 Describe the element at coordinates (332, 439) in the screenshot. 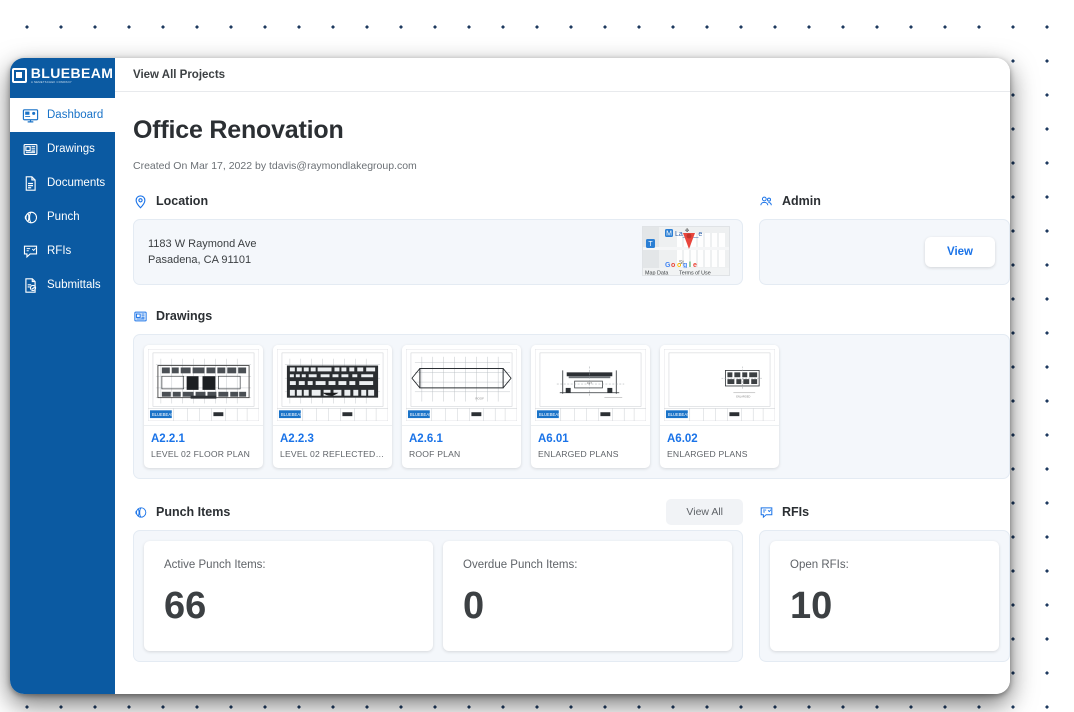

I see `drawing-number: A2.2.3` at that location.